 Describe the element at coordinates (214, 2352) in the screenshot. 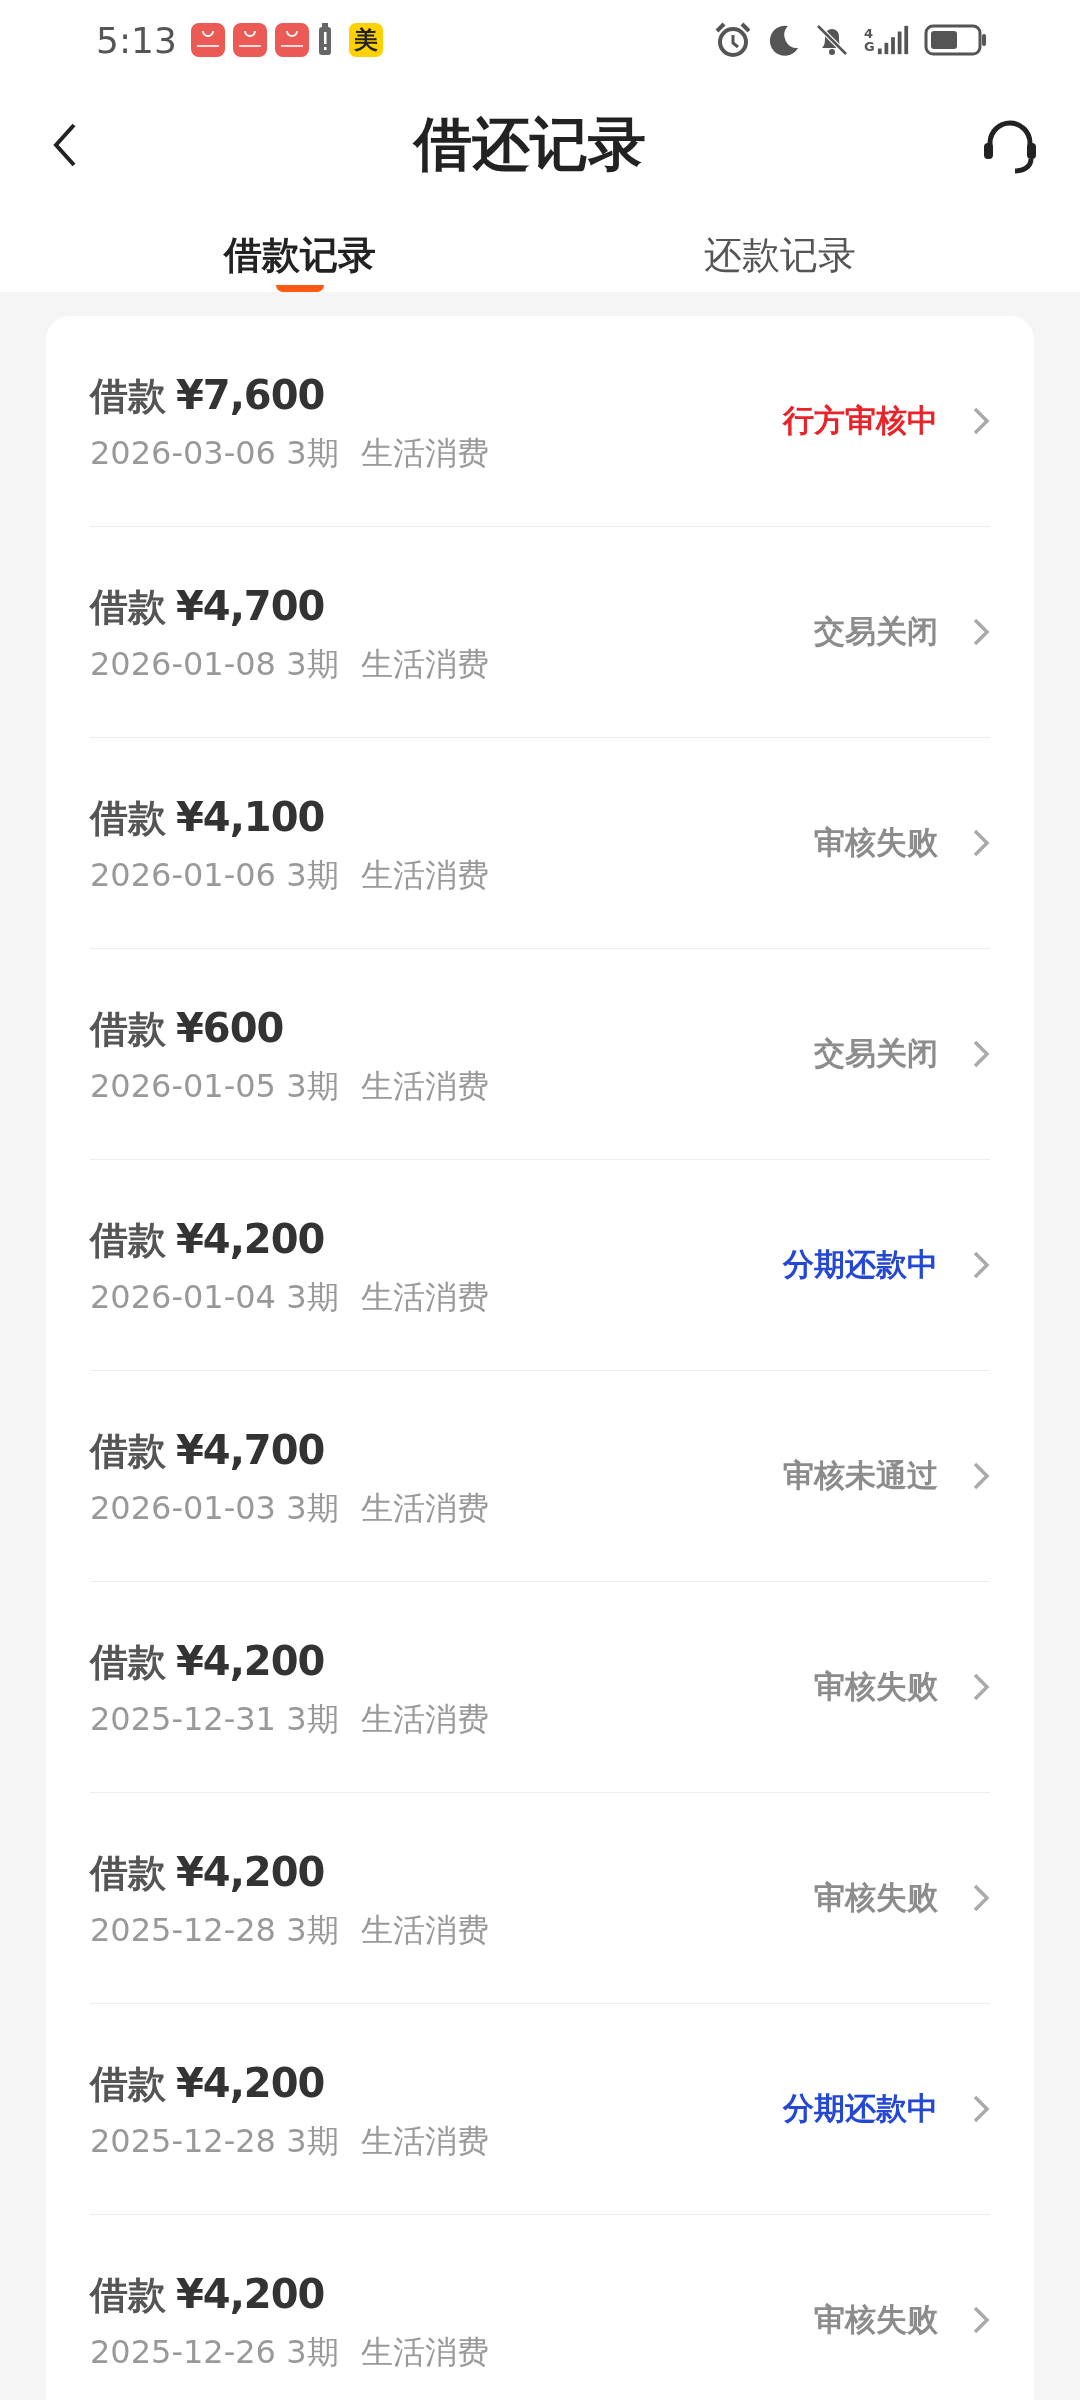

I see `loan-date-term: 2025-12-26 3期` at that location.